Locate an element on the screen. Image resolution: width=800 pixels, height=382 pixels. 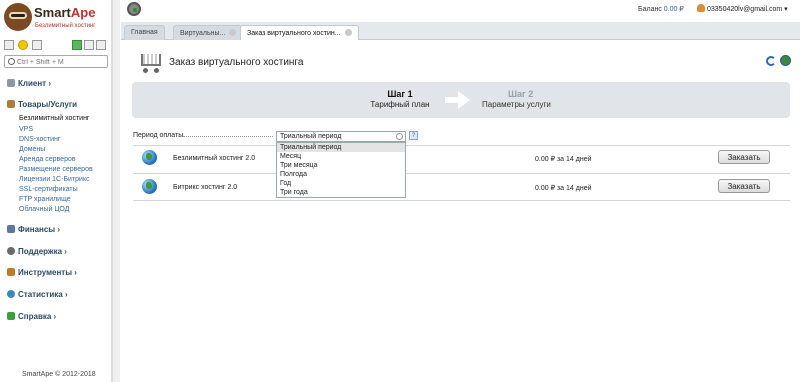
leader-dots is located at coordinates (228, 136).